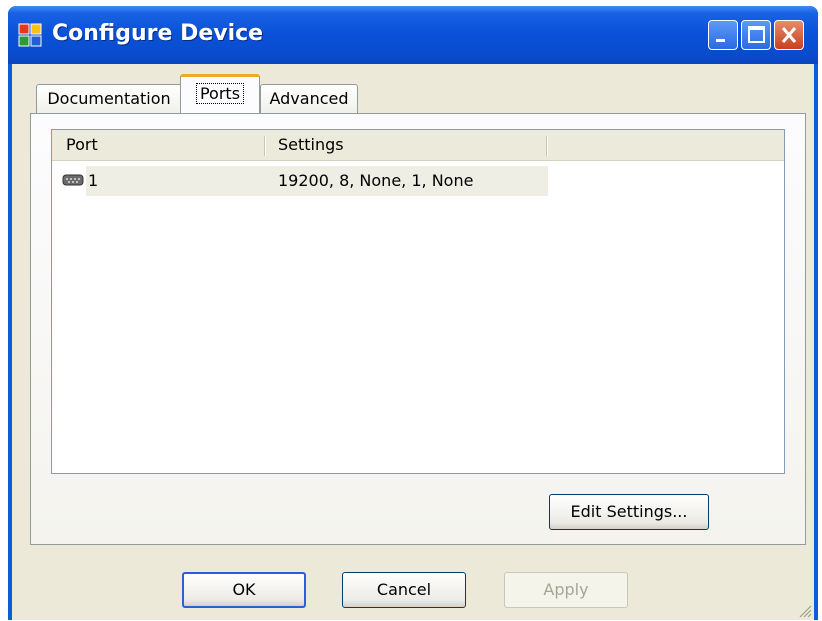  I want to click on minimize-button, so click(723, 35).